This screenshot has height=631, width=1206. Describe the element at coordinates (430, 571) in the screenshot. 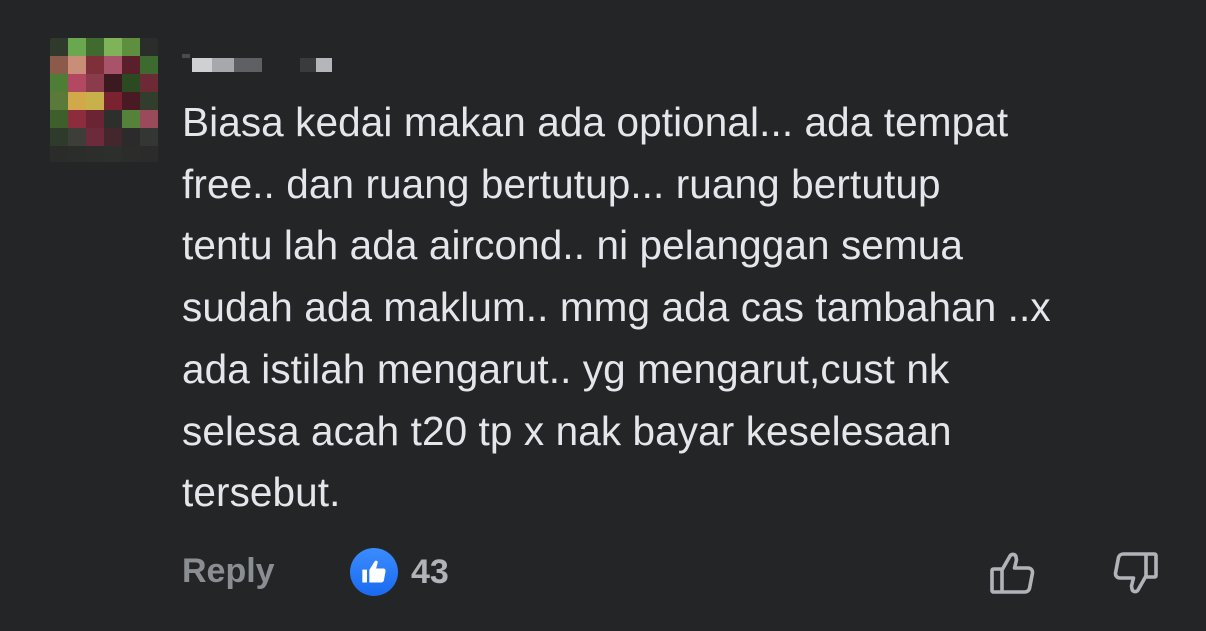

I see `reaction-count: 43` at that location.